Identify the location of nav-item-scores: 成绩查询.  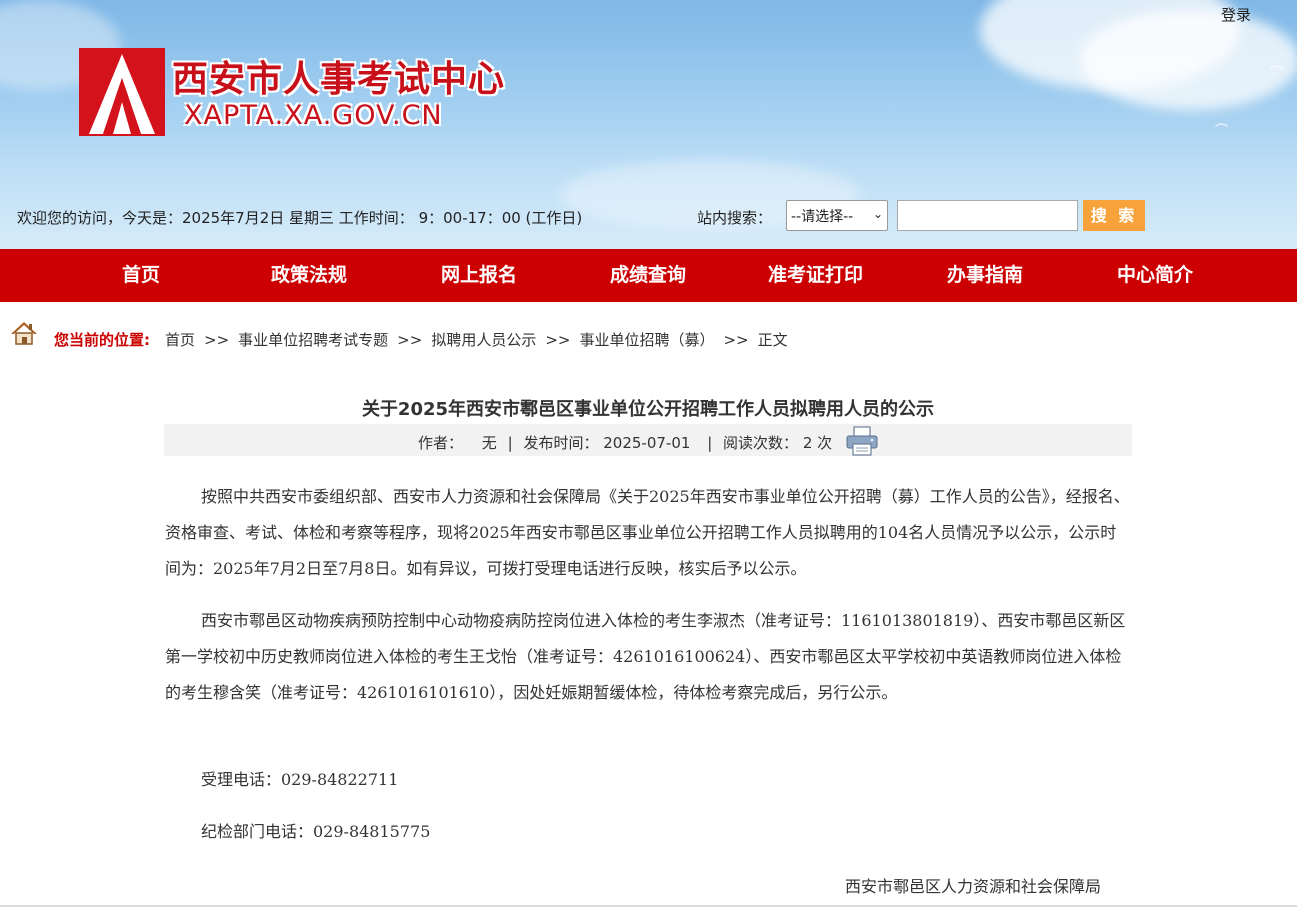
(648, 275).